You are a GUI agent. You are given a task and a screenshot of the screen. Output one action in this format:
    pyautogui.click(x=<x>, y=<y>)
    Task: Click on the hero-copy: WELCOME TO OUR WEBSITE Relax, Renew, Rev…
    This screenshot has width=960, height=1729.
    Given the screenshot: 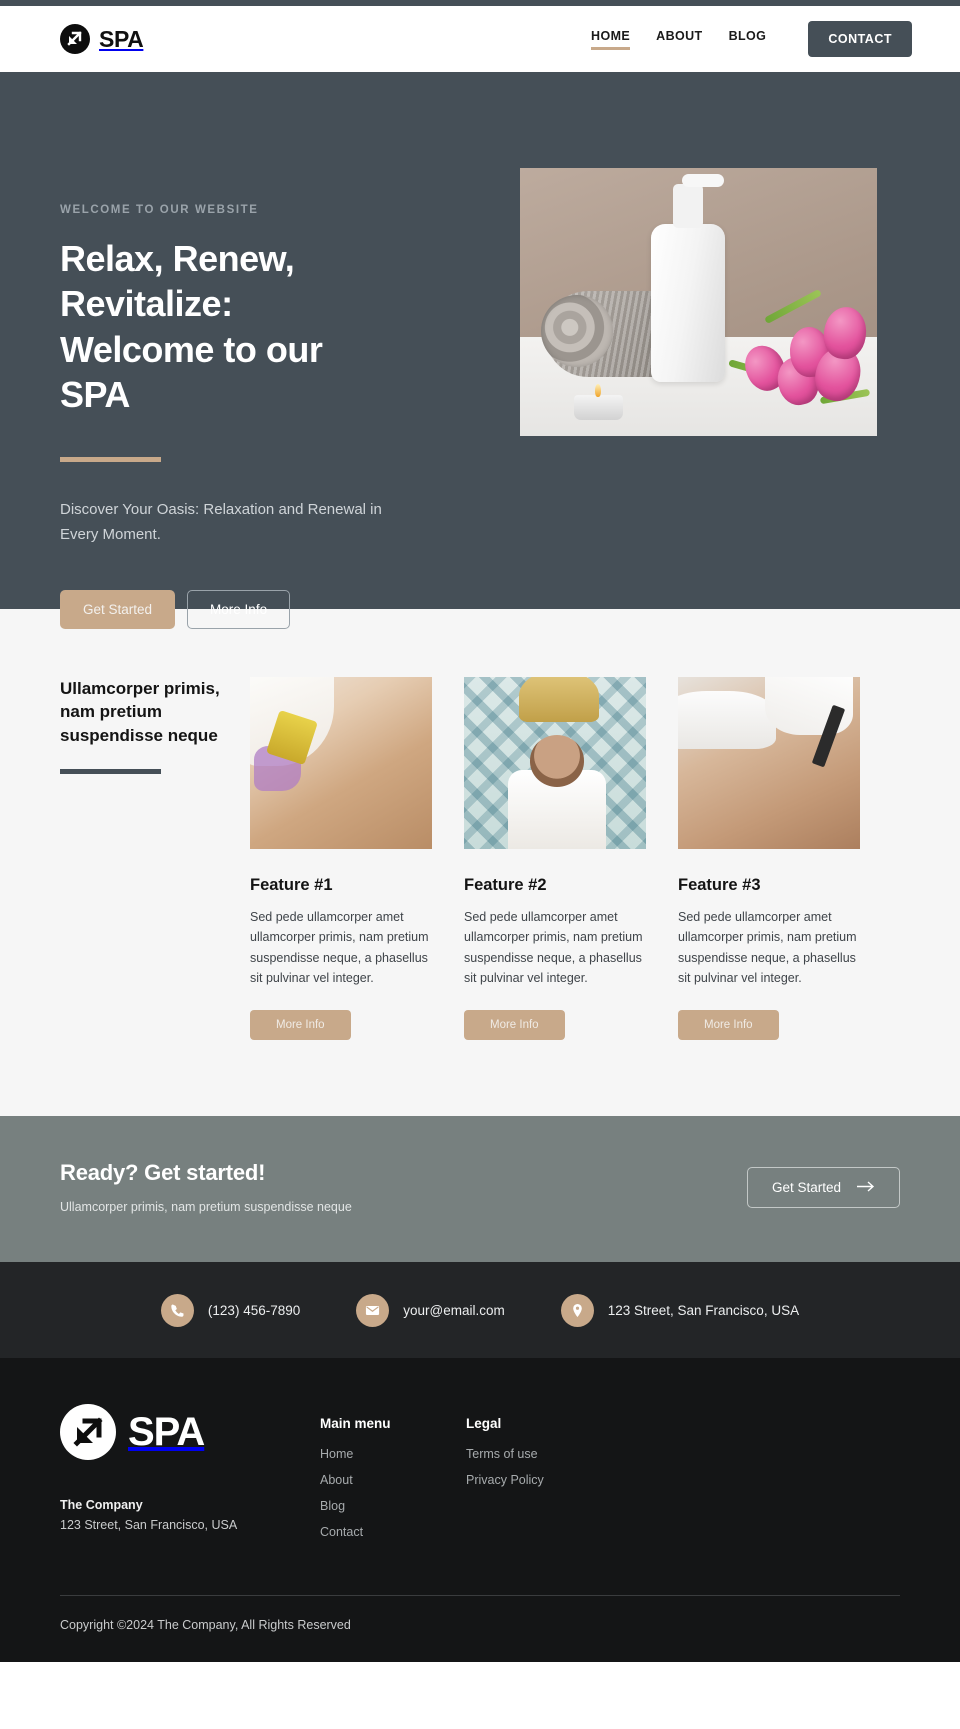 What is the action you would take?
    pyautogui.click(x=260, y=387)
    